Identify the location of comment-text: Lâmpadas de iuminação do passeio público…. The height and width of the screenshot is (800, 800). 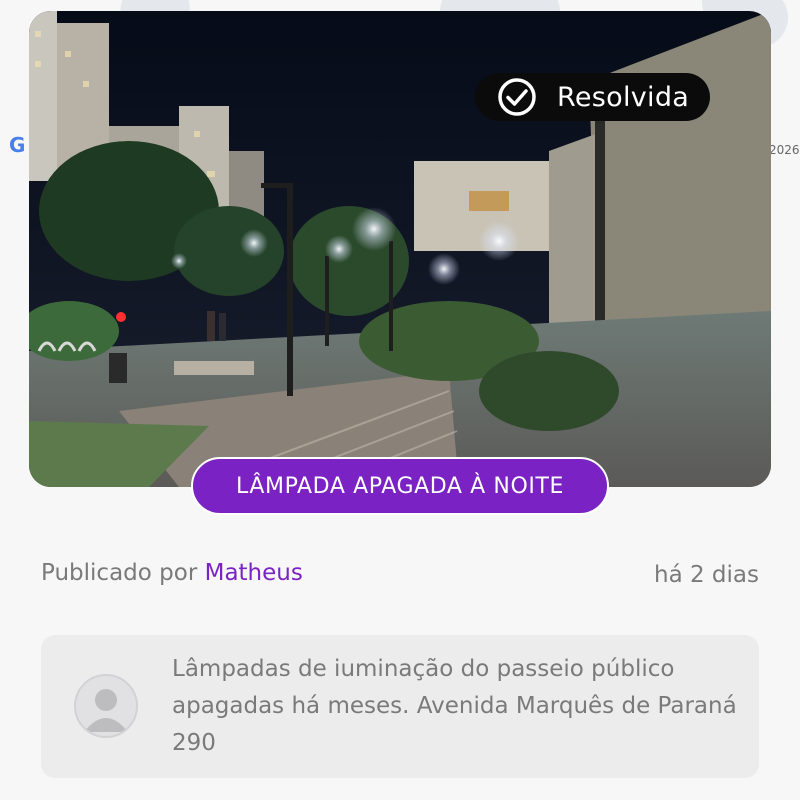
(454, 706).